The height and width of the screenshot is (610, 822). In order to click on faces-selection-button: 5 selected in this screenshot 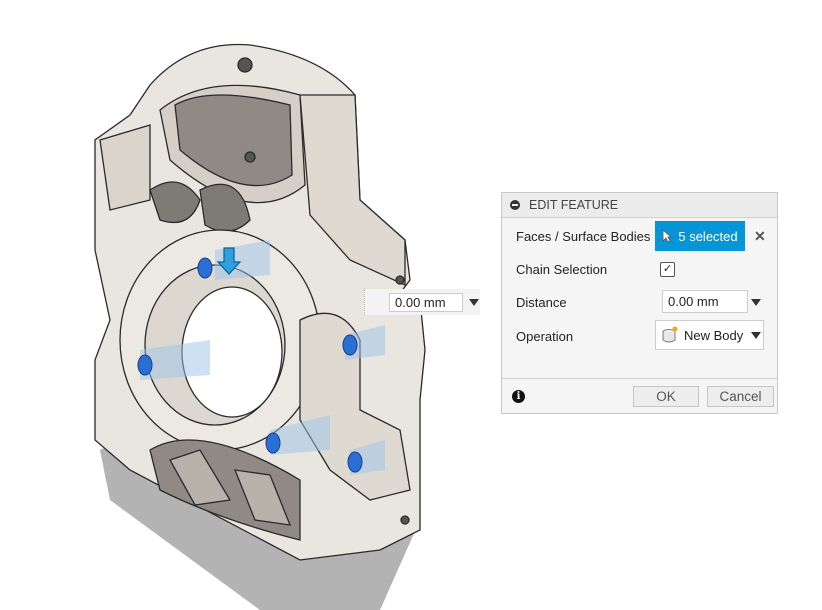, I will do `click(700, 236)`.